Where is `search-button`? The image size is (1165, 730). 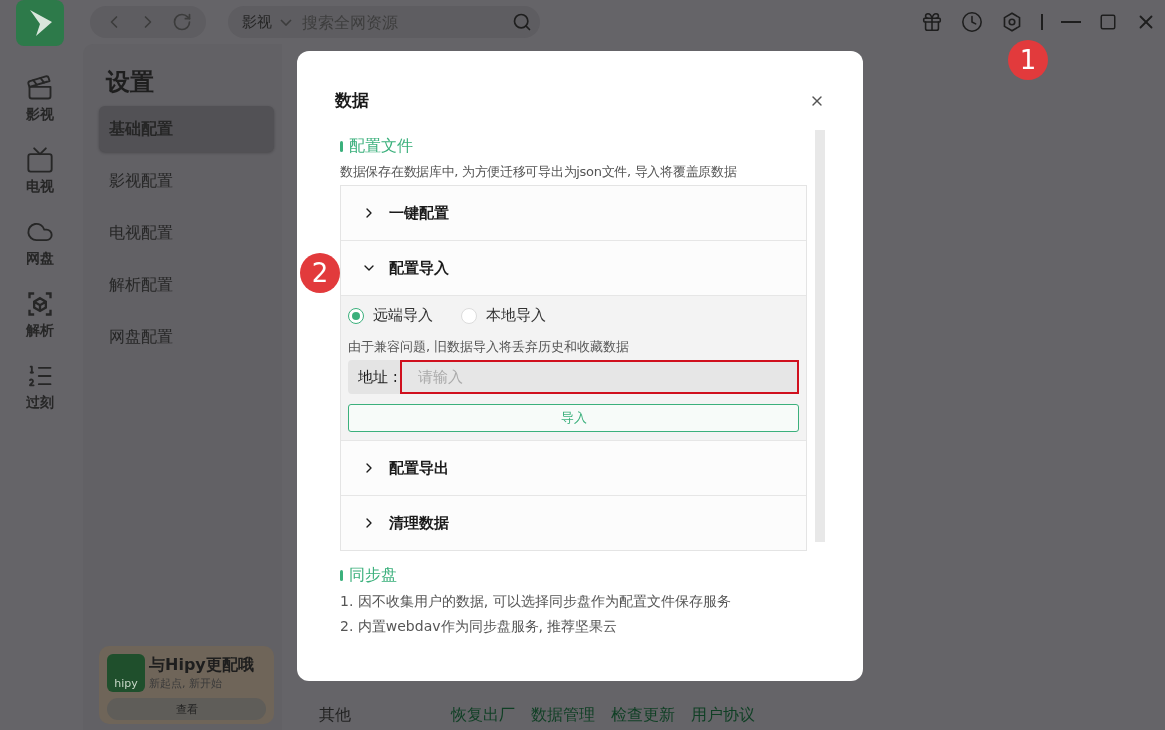 search-button is located at coordinates (522, 22).